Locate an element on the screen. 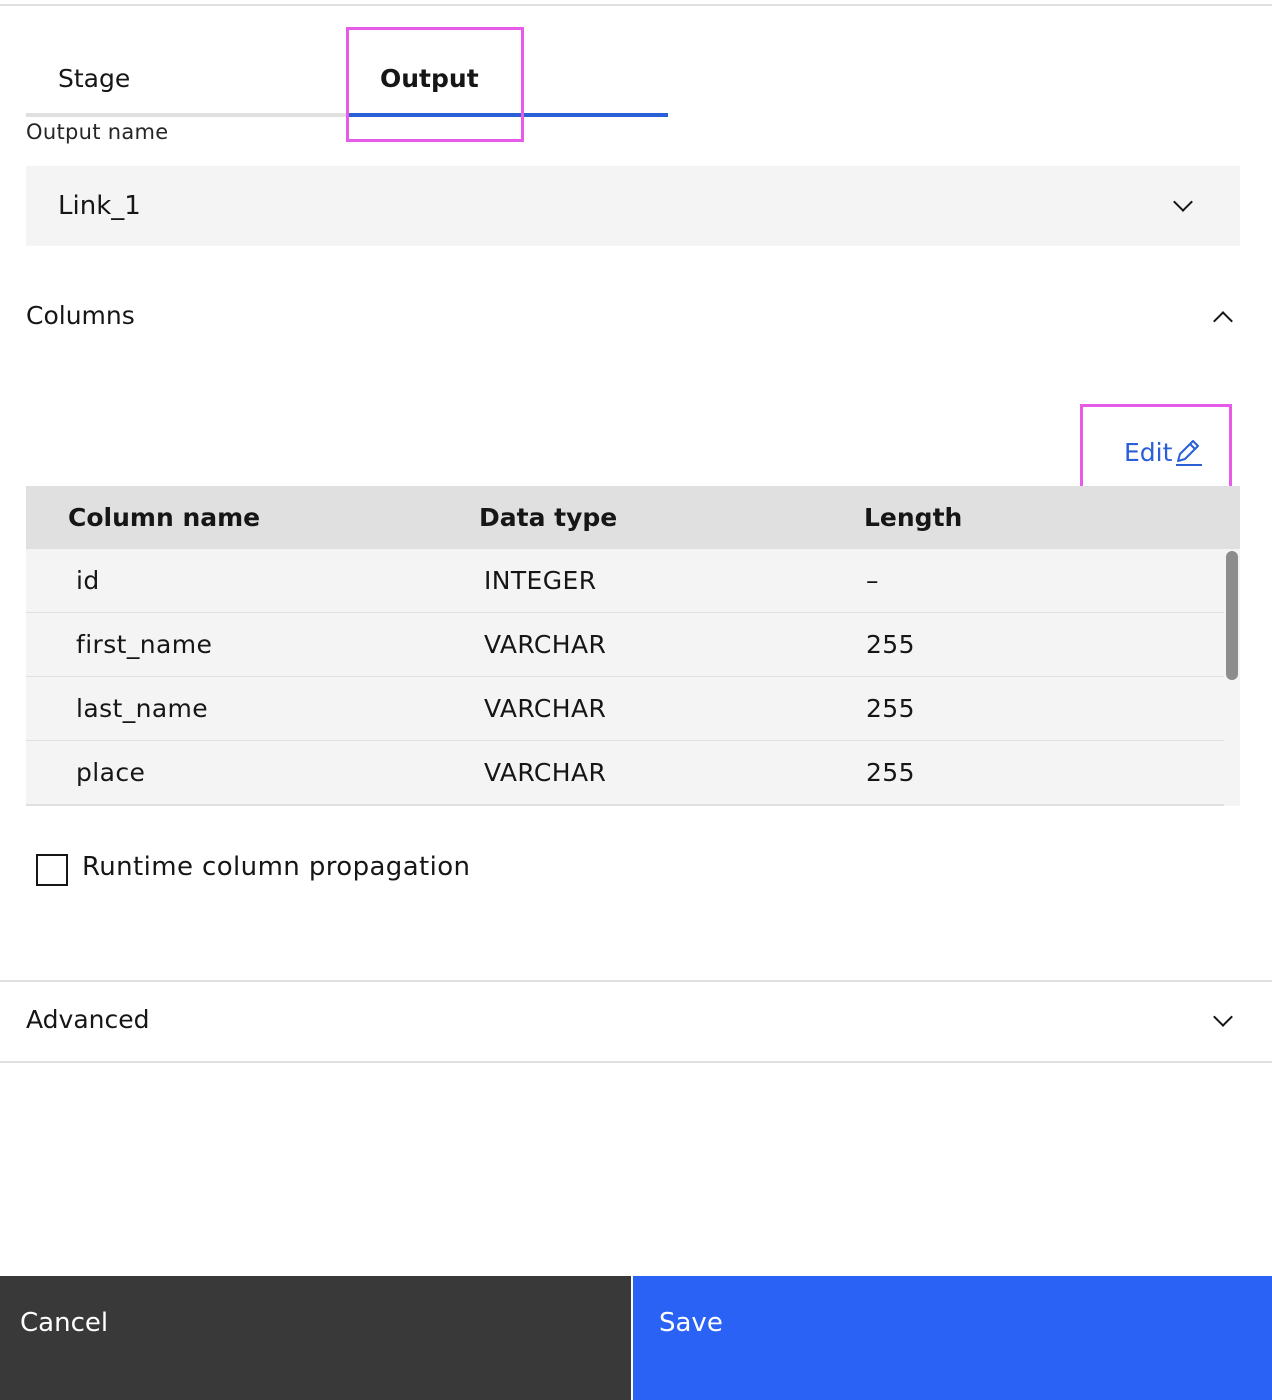 The height and width of the screenshot is (1400, 1272). cell-column-name: first_name is located at coordinates (144, 644).